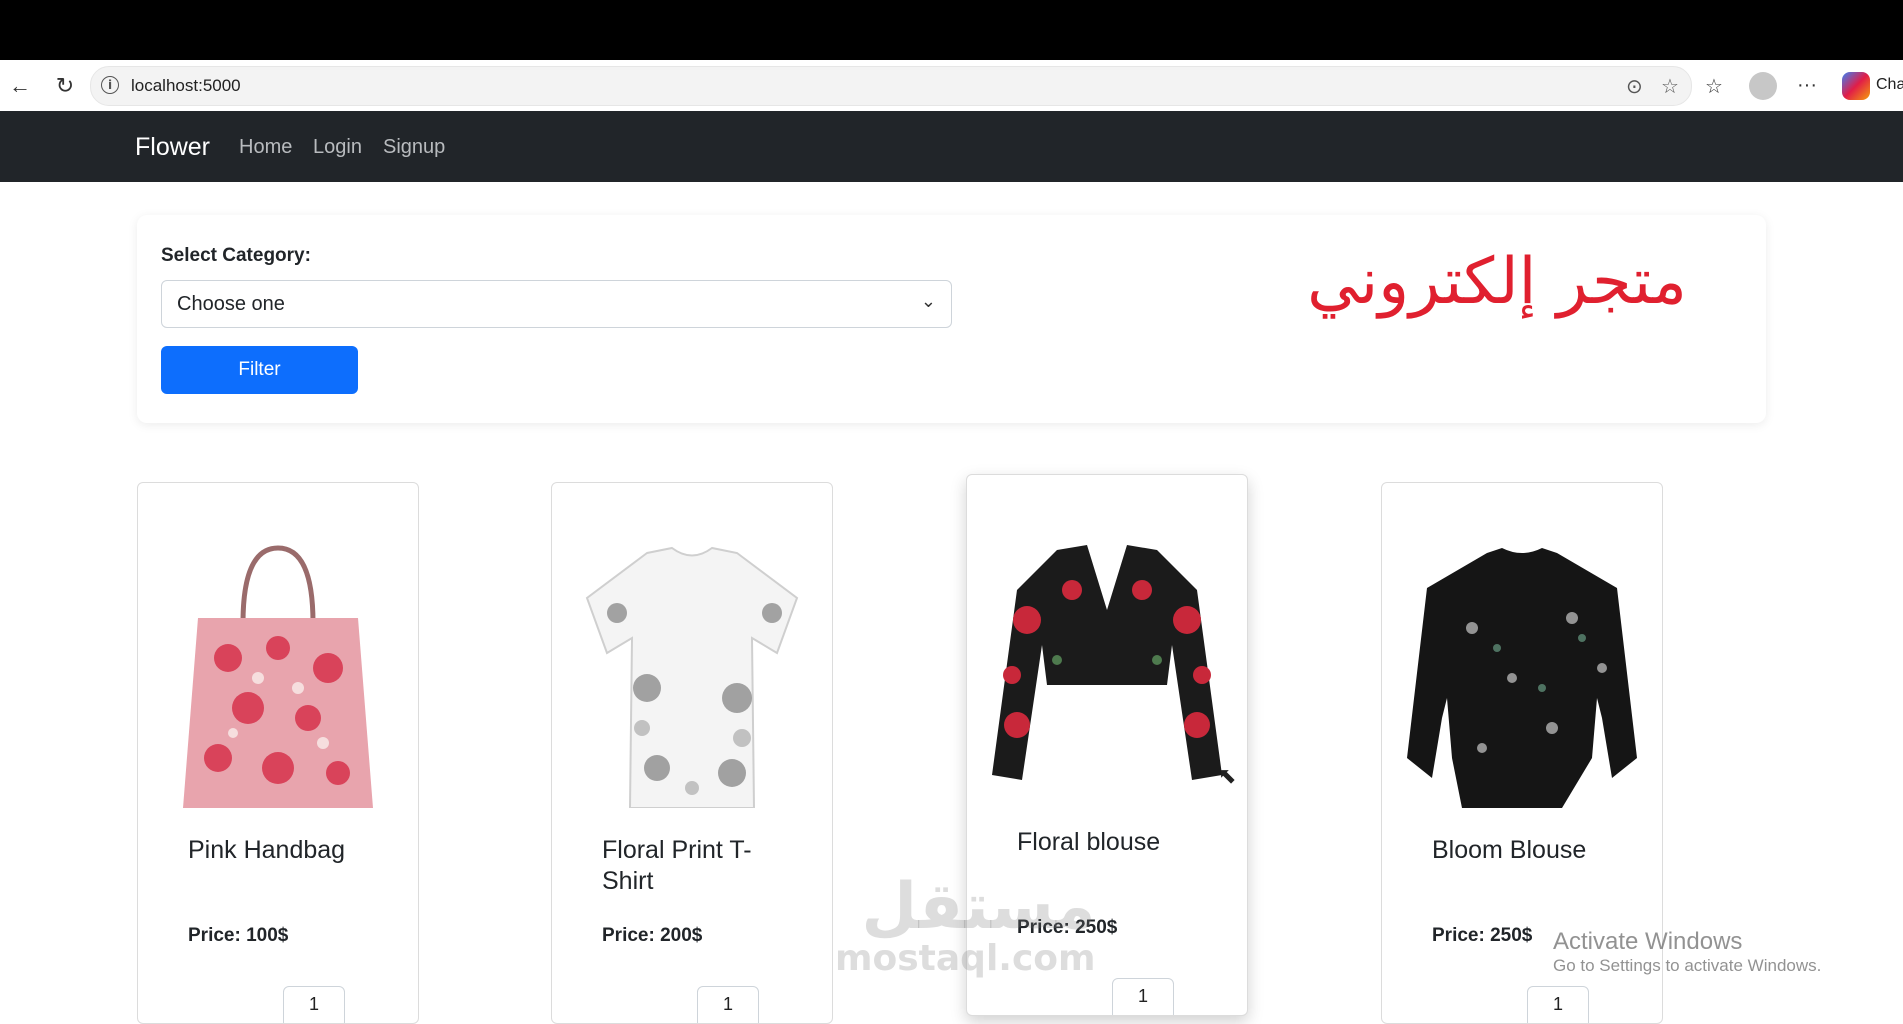 This screenshot has width=1903, height=1024. I want to click on filter-button: Filter, so click(259, 370).